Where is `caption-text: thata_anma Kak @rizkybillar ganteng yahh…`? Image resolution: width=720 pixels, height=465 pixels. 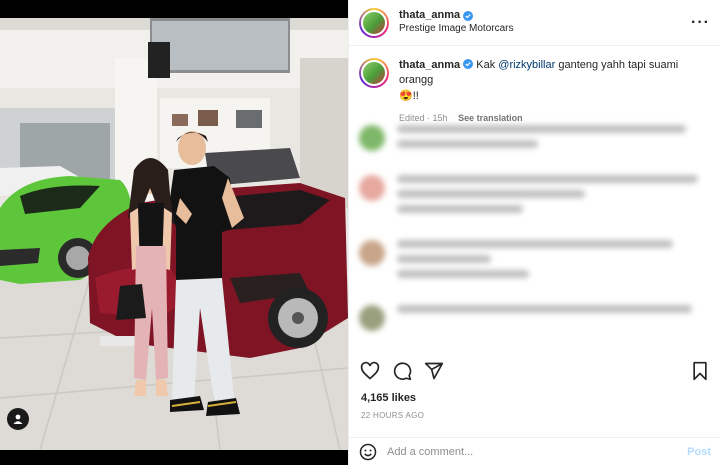 caption-text: thata_anma Kak @rizkybillar ganteng yahh… is located at coordinates (554, 81).